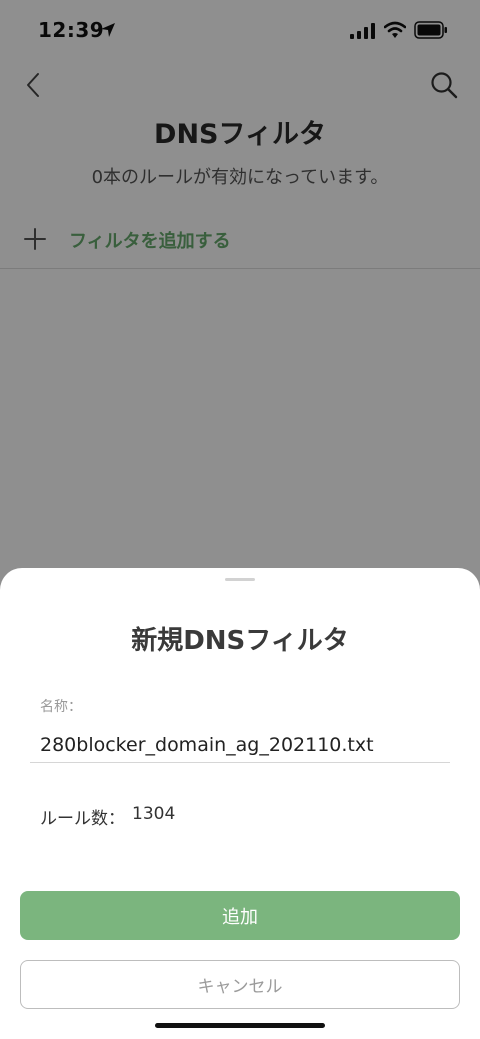 This screenshot has height=1039, width=480. I want to click on name-field: 280blocker_domain_ag_202110.txt, so click(207, 745).